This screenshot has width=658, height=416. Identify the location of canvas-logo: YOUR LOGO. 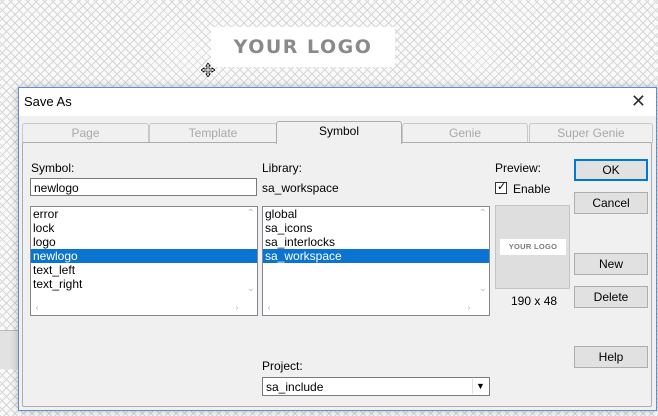
(303, 47).